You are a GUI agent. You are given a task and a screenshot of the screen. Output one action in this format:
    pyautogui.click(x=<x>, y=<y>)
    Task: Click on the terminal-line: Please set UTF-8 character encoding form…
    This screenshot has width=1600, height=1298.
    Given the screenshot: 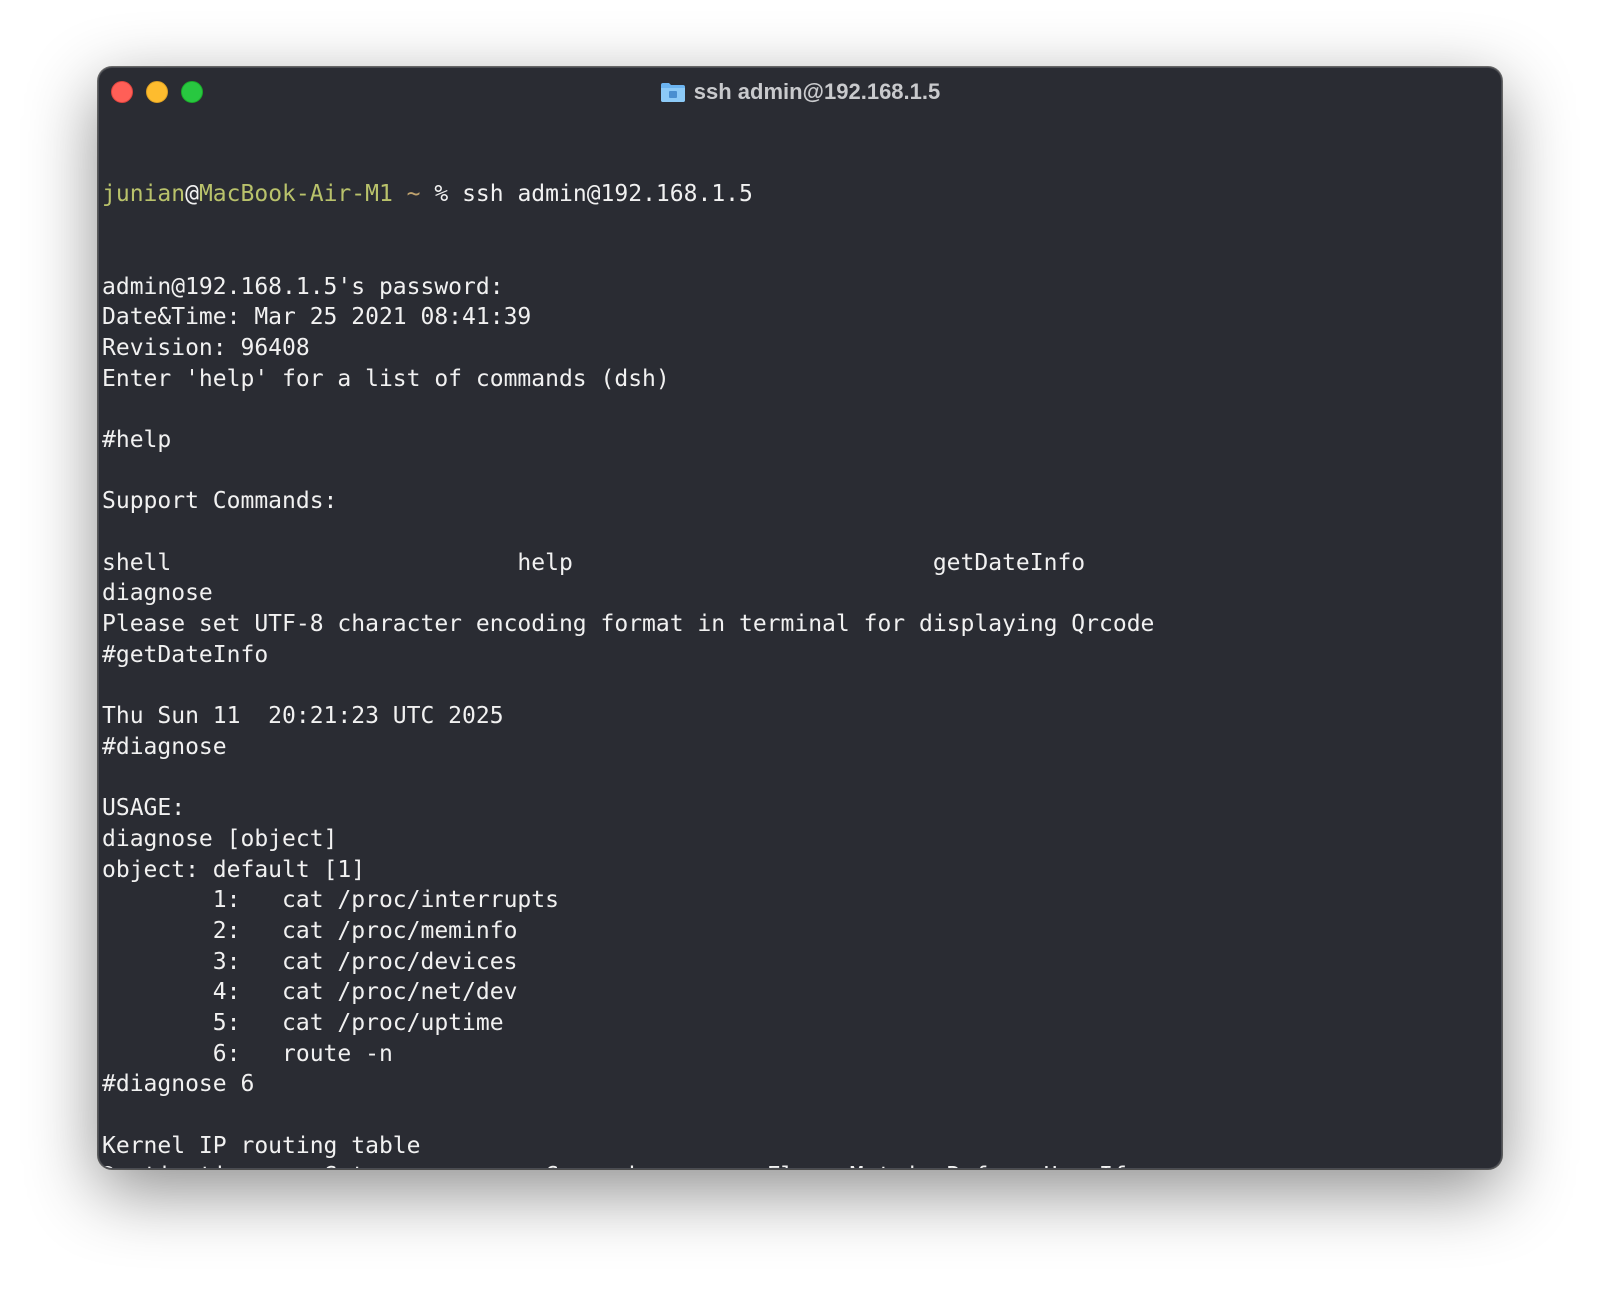 What is the action you would take?
    pyautogui.click(x=628, y=624)
    